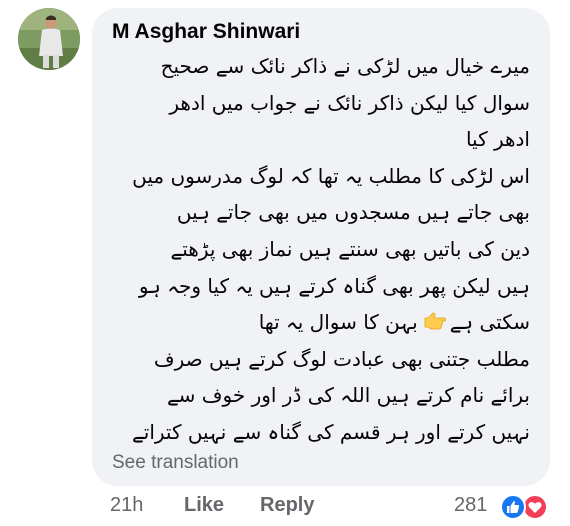  Describe the element at coordinates (345, 66) in the screenshot. I see `comment-line: میرے خیال میں لڑکی نے ذاکر نائک سے صحیح` at that location.